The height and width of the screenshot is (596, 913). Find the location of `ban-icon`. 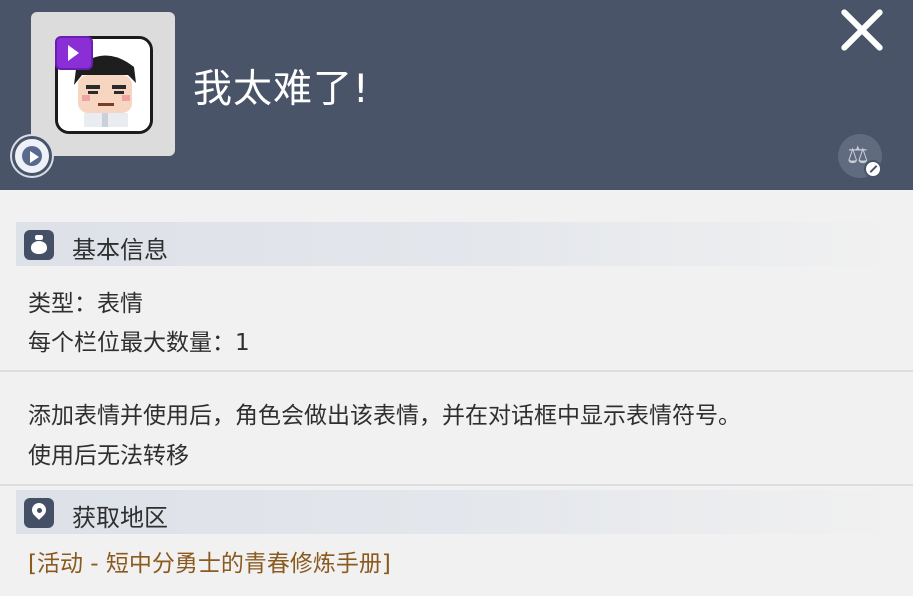

ban-icon is located at coordinates (873, 169).